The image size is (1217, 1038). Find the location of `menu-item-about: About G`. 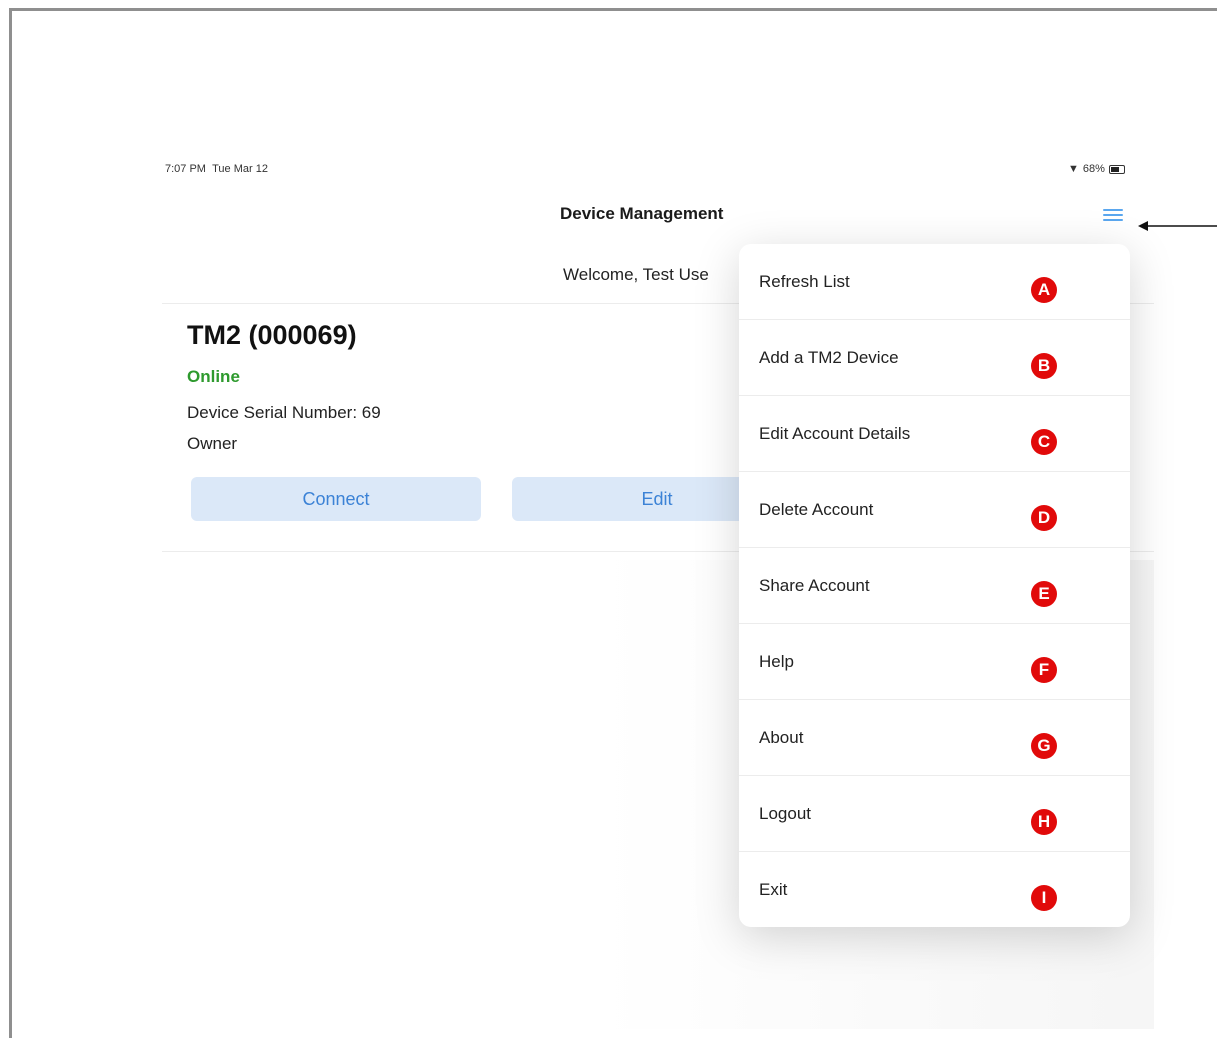

menu-item-about: About G is located at coordinates (934, 738).